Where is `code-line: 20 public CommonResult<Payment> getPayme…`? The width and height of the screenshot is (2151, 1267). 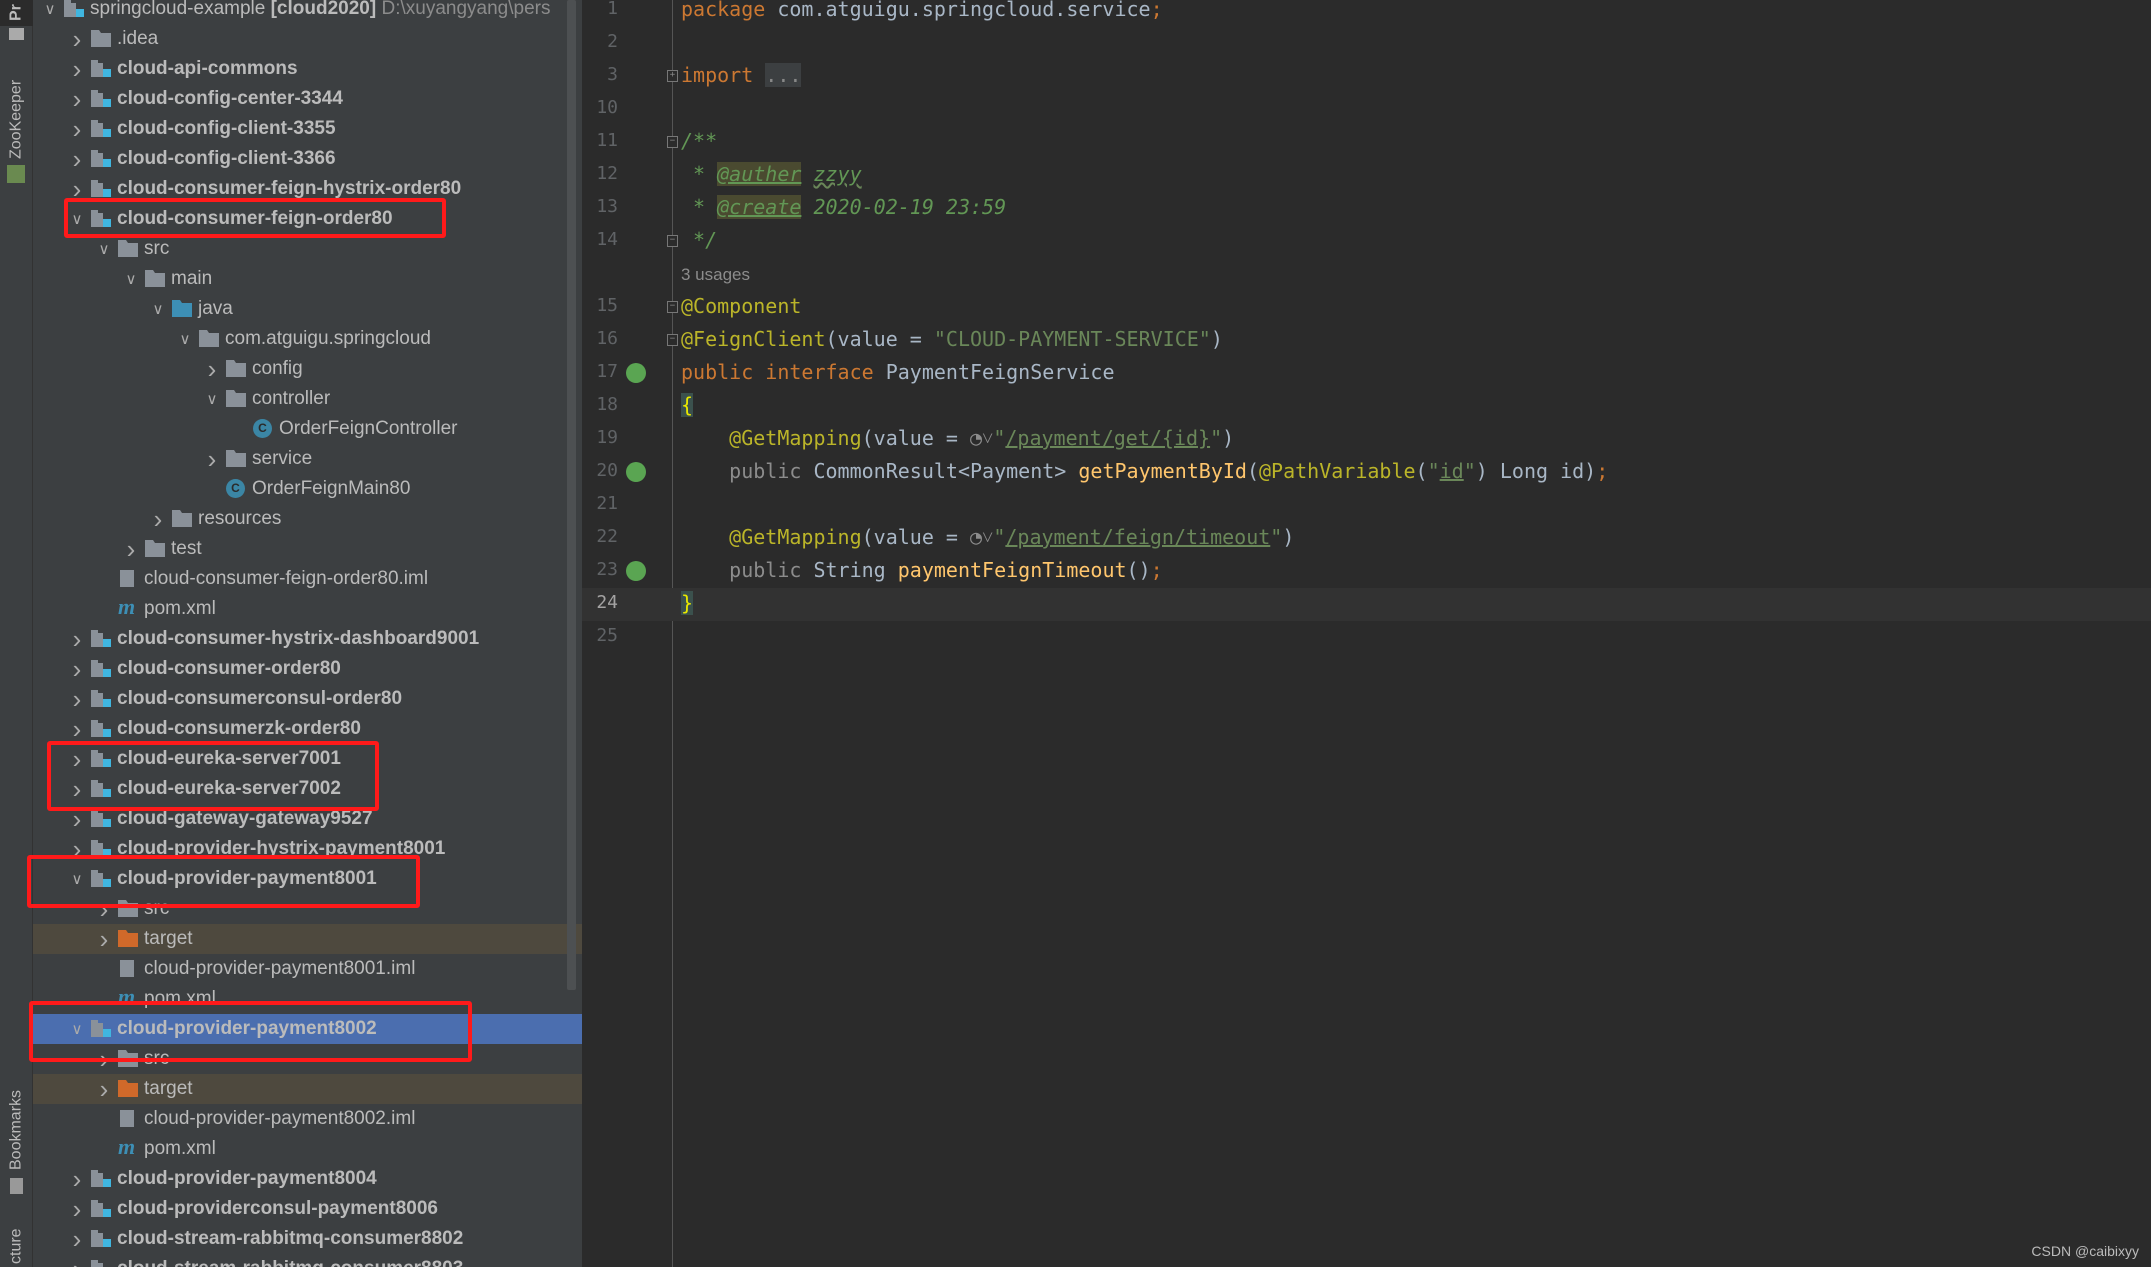
code-line: 20 public CommonResult<Payment> getPayme… is located at coordinates (1366, 472).